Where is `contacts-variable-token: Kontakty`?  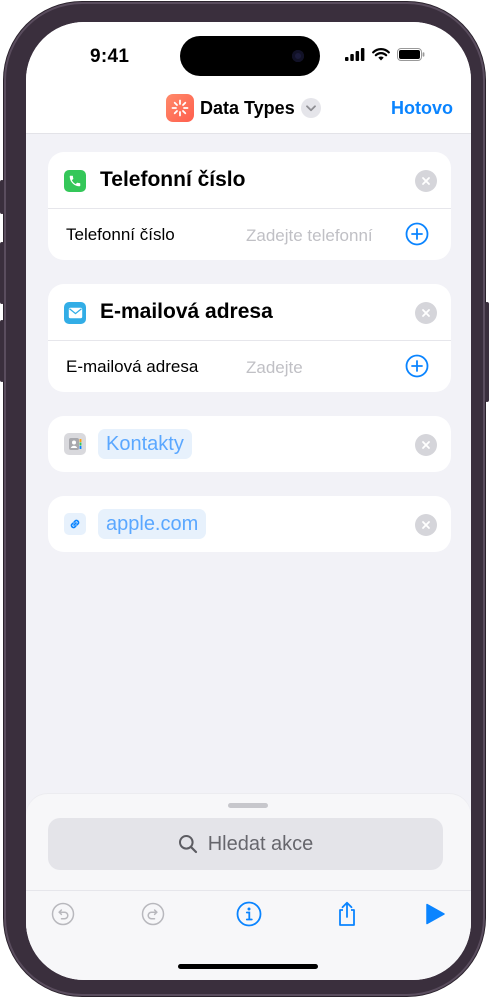 contacts-variable-token: Kontakty is located at coordinates (145, 444).